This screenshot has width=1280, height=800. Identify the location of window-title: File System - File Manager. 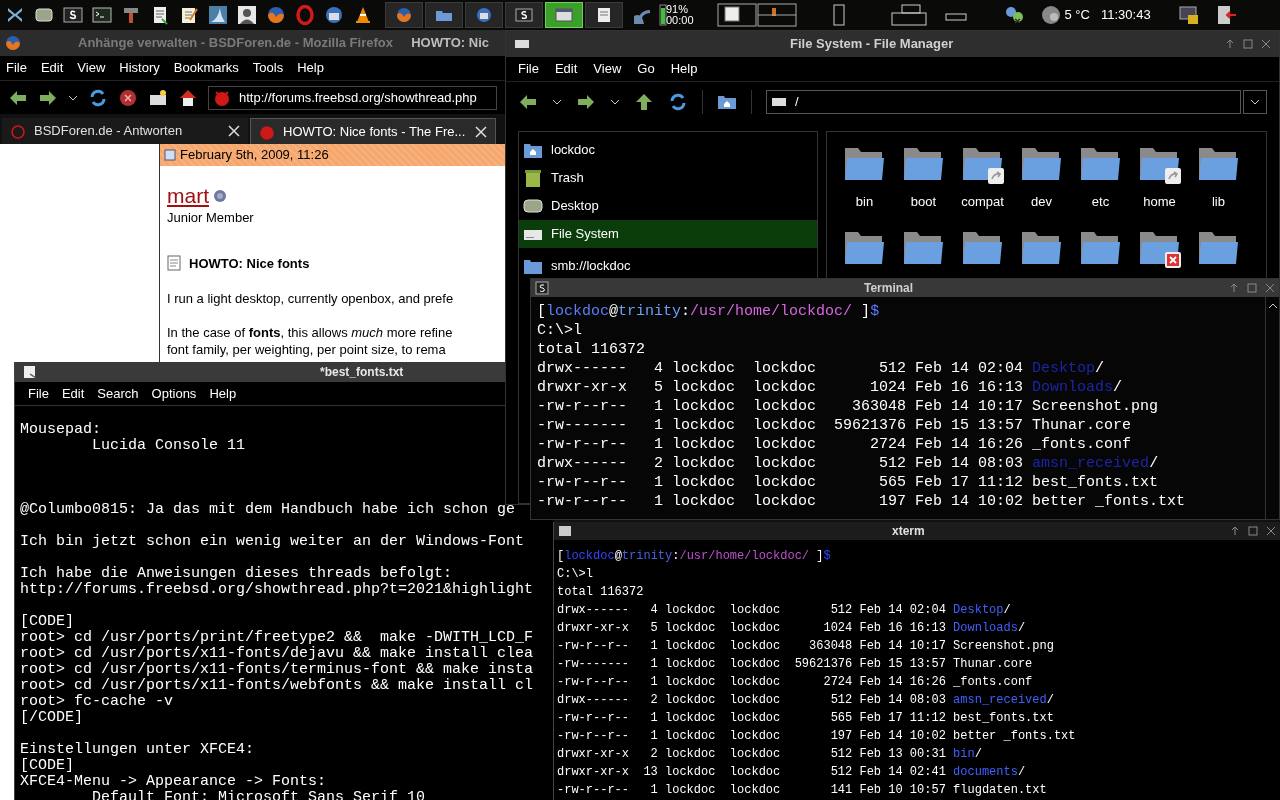
(872, 44).